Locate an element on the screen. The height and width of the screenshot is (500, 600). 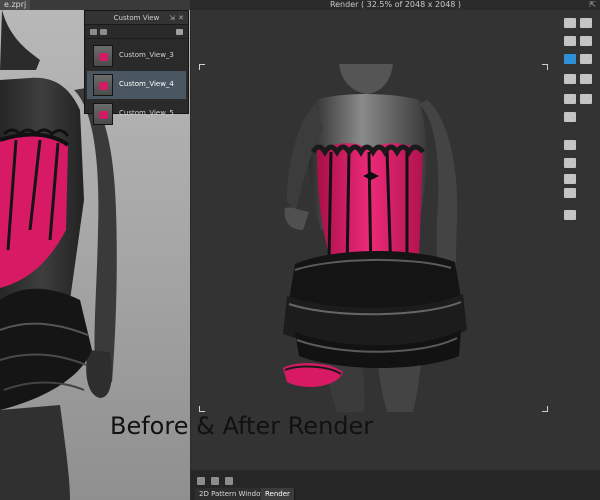
tab-render: Render is located at coordinates (278, 494).